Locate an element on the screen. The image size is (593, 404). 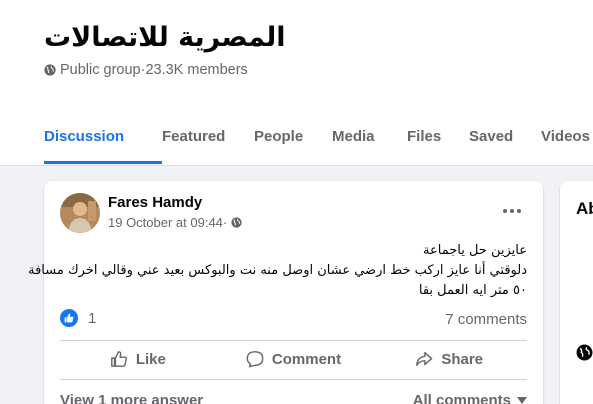
comment-button: Comment is located at coordinates (294, 359).